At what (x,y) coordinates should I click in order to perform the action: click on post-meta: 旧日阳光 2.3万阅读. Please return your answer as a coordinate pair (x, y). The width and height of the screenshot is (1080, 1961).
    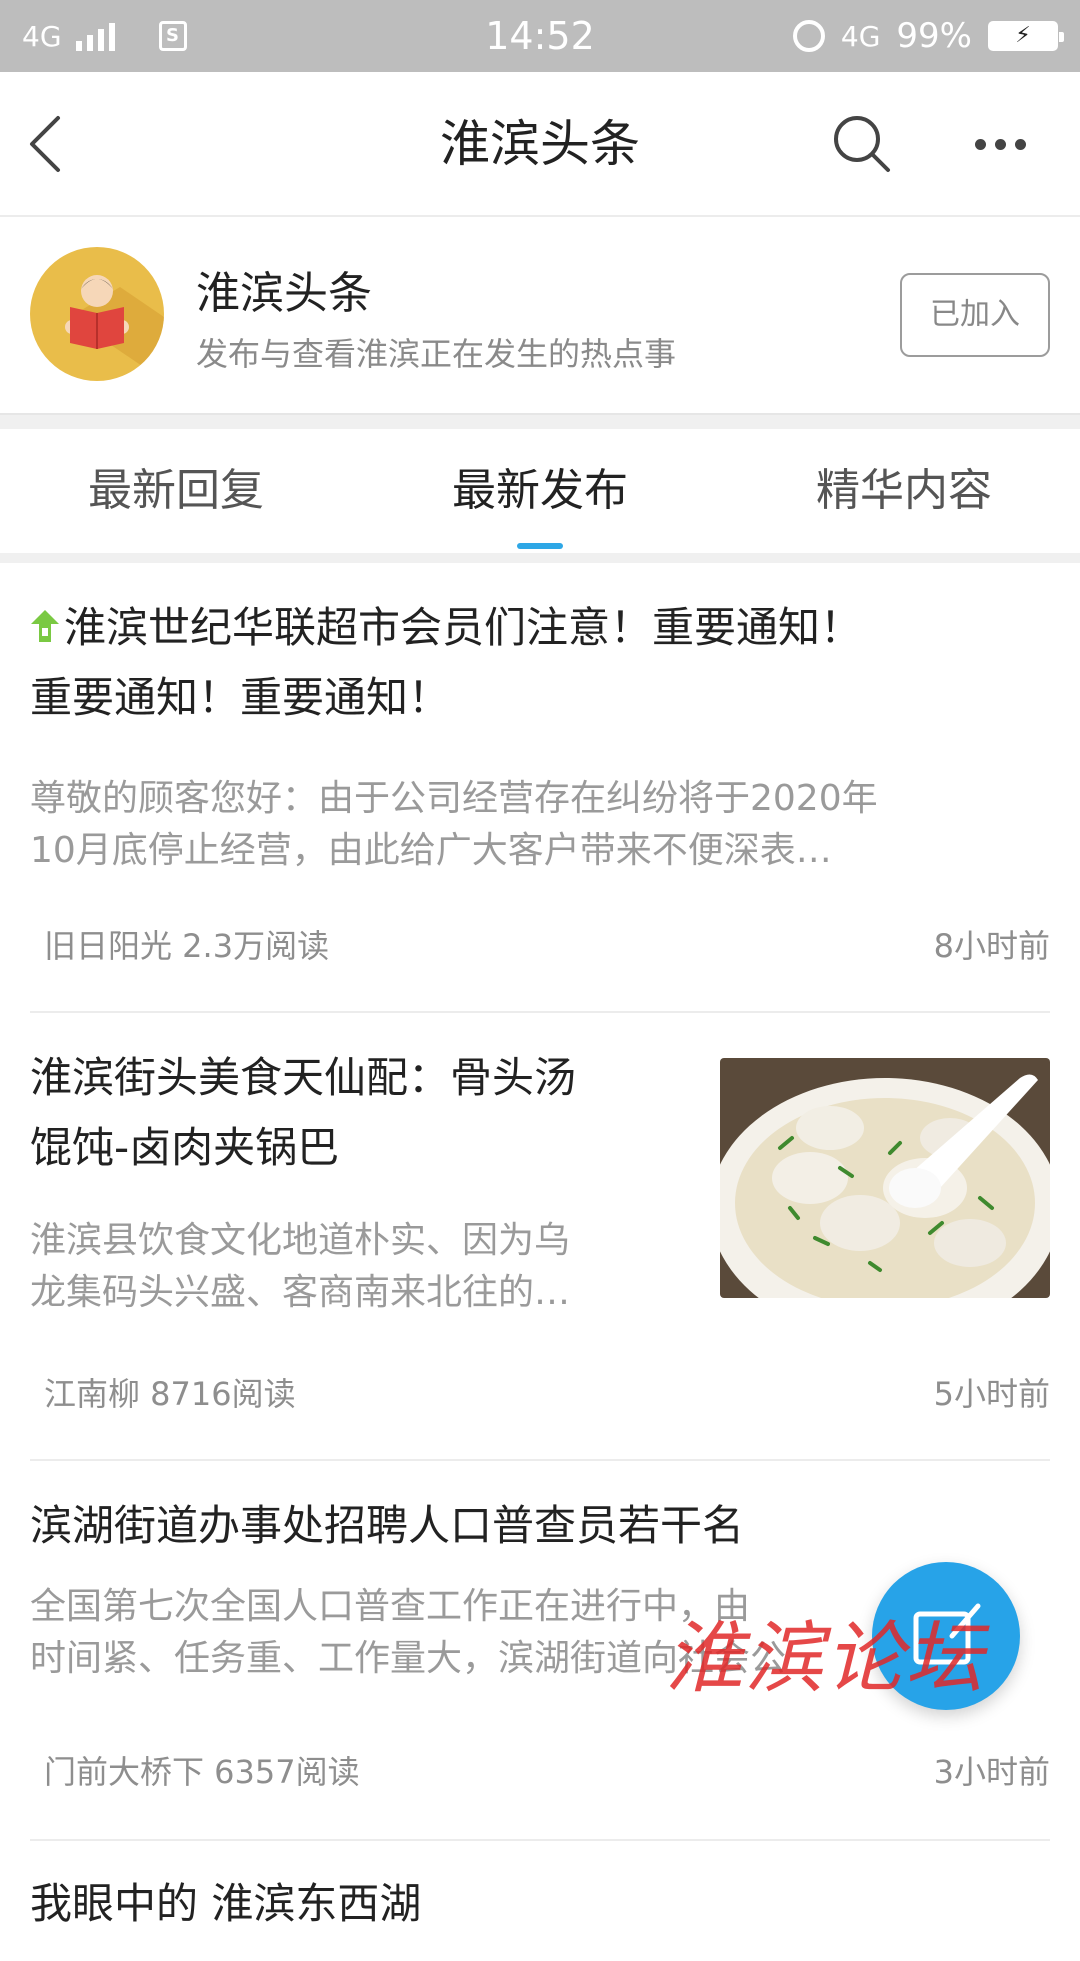
    Looking at the image, I should click on (187, 946).